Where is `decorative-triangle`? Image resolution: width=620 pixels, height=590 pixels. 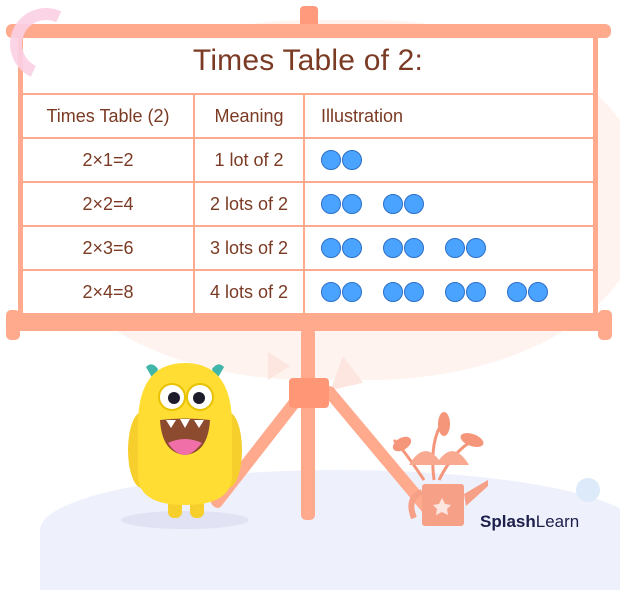 decorative-triangle is located at coordinates (279, 366).